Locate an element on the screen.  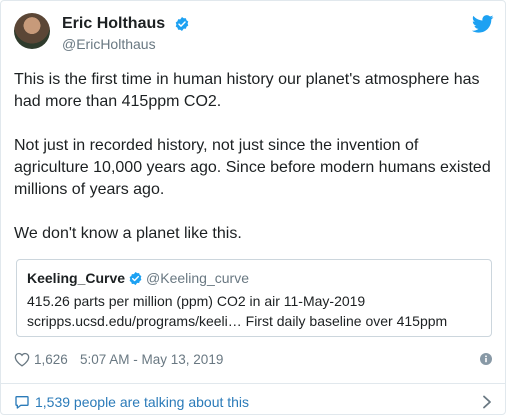
conversation-footer: 1,539 people are talking about this is located at coordinates (253, 402).